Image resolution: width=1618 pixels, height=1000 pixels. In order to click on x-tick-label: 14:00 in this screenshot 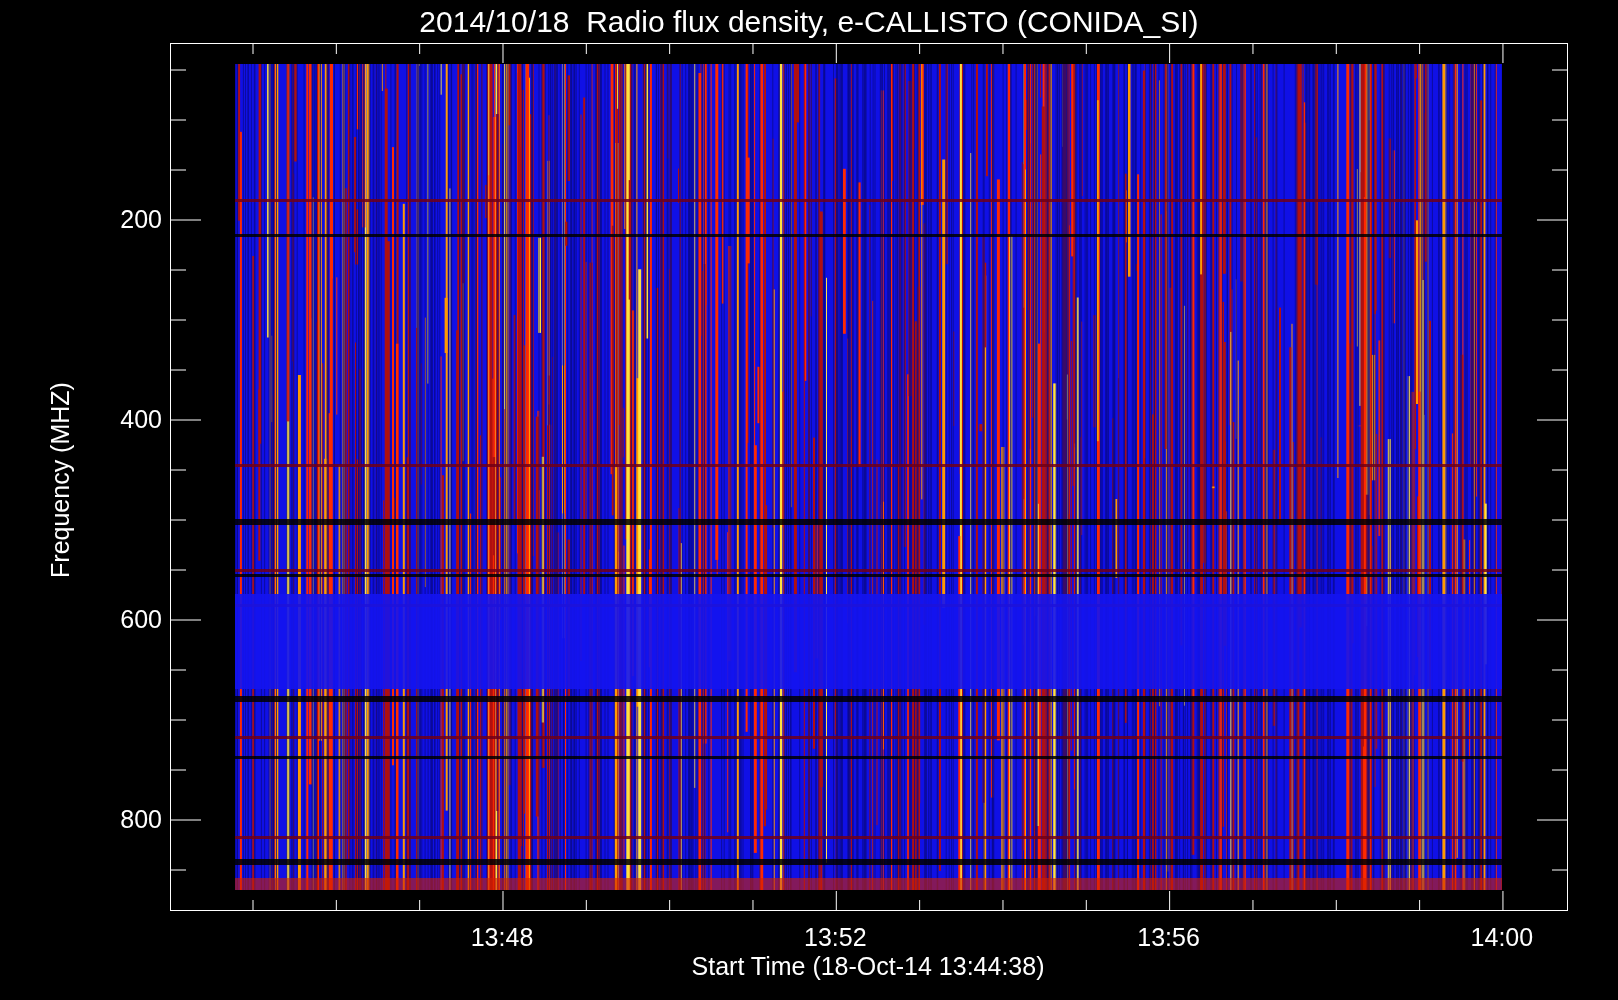, I will do `click(1502, 937)`.